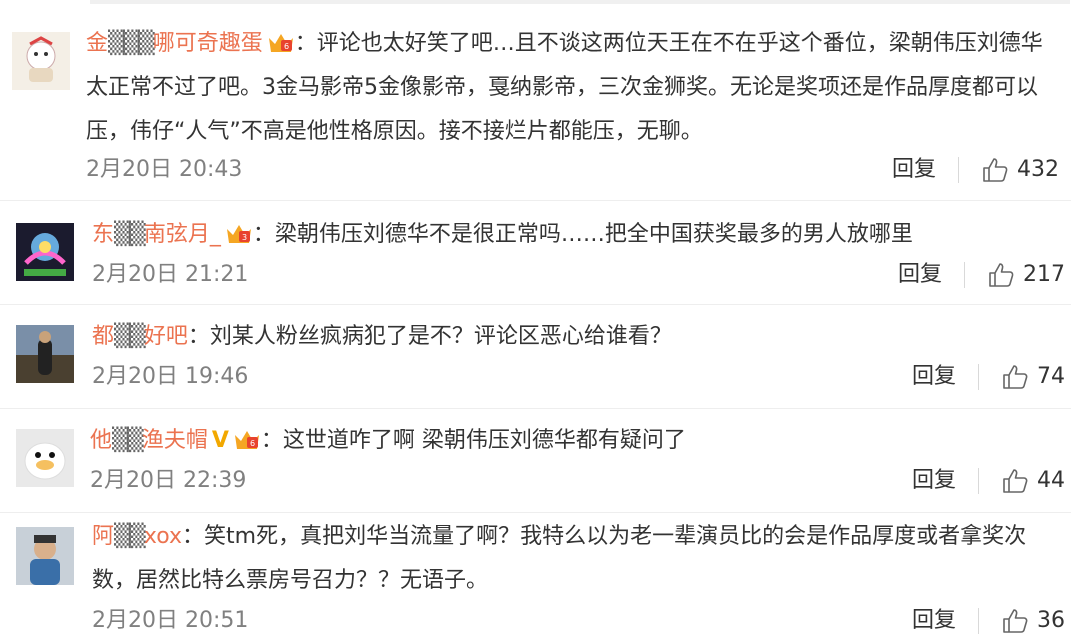 Image resolution: width=1071 pixels, height=640 pixels. I want to click on like-button: 74, so click(1033, 377).